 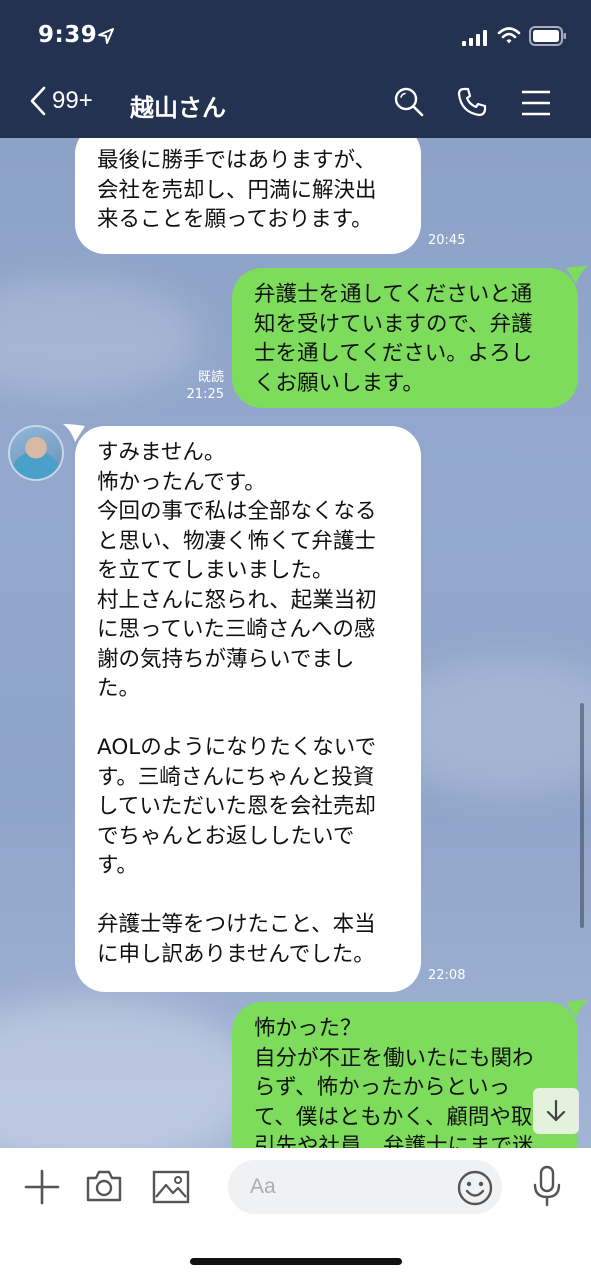 What do you see at coordinates (236, 777) in the screenshot?
I see `message-line: す。三崎さんにちゃんと投資` at bounding box center [236, 777].